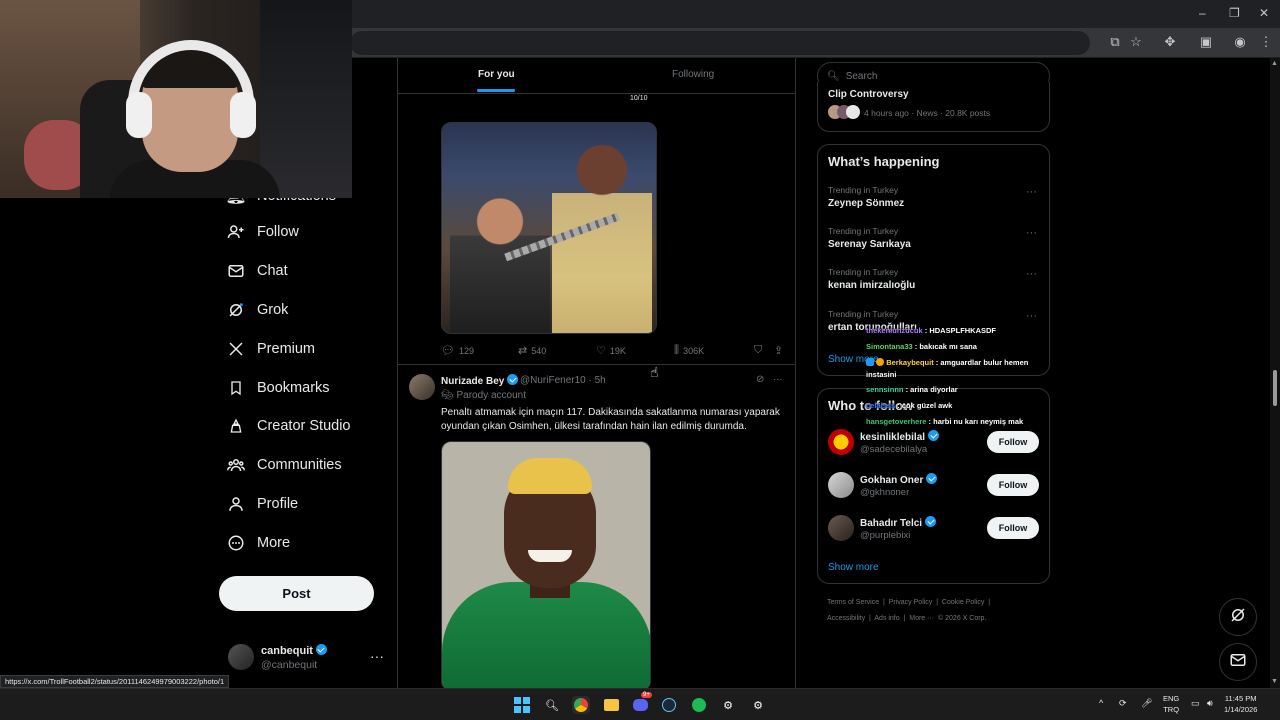 This screenshot has width=1280, height=720. Describe the element at coordinates (581, 705) in the screenshot. I see `chrome-icon` at that location.